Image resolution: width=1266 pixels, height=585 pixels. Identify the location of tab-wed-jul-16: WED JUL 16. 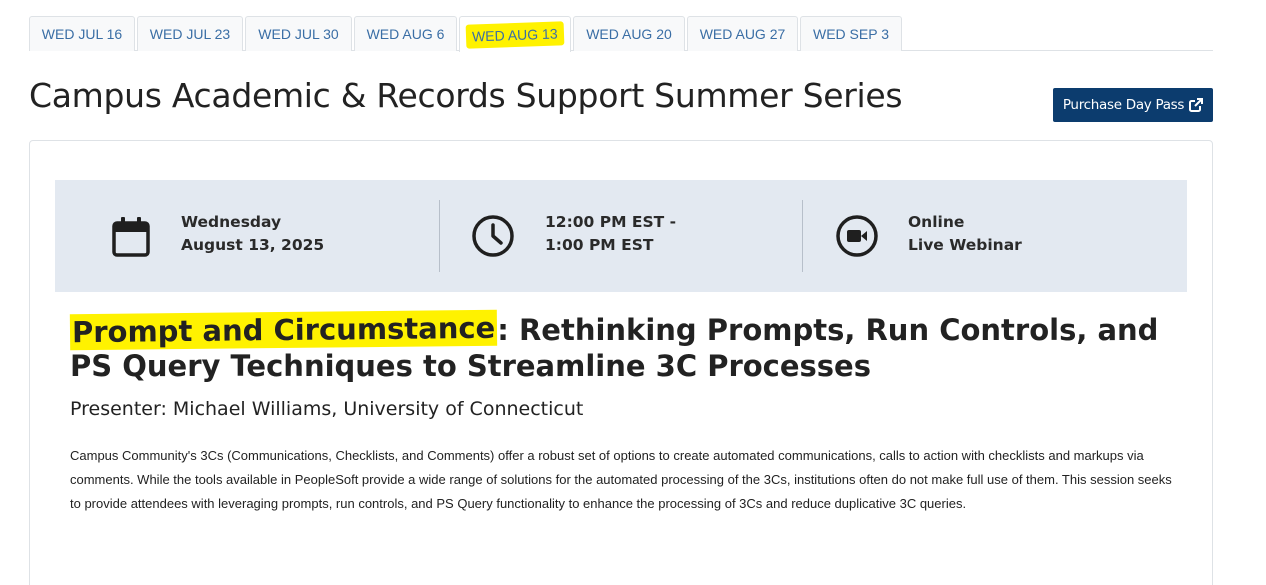
(82, 33).